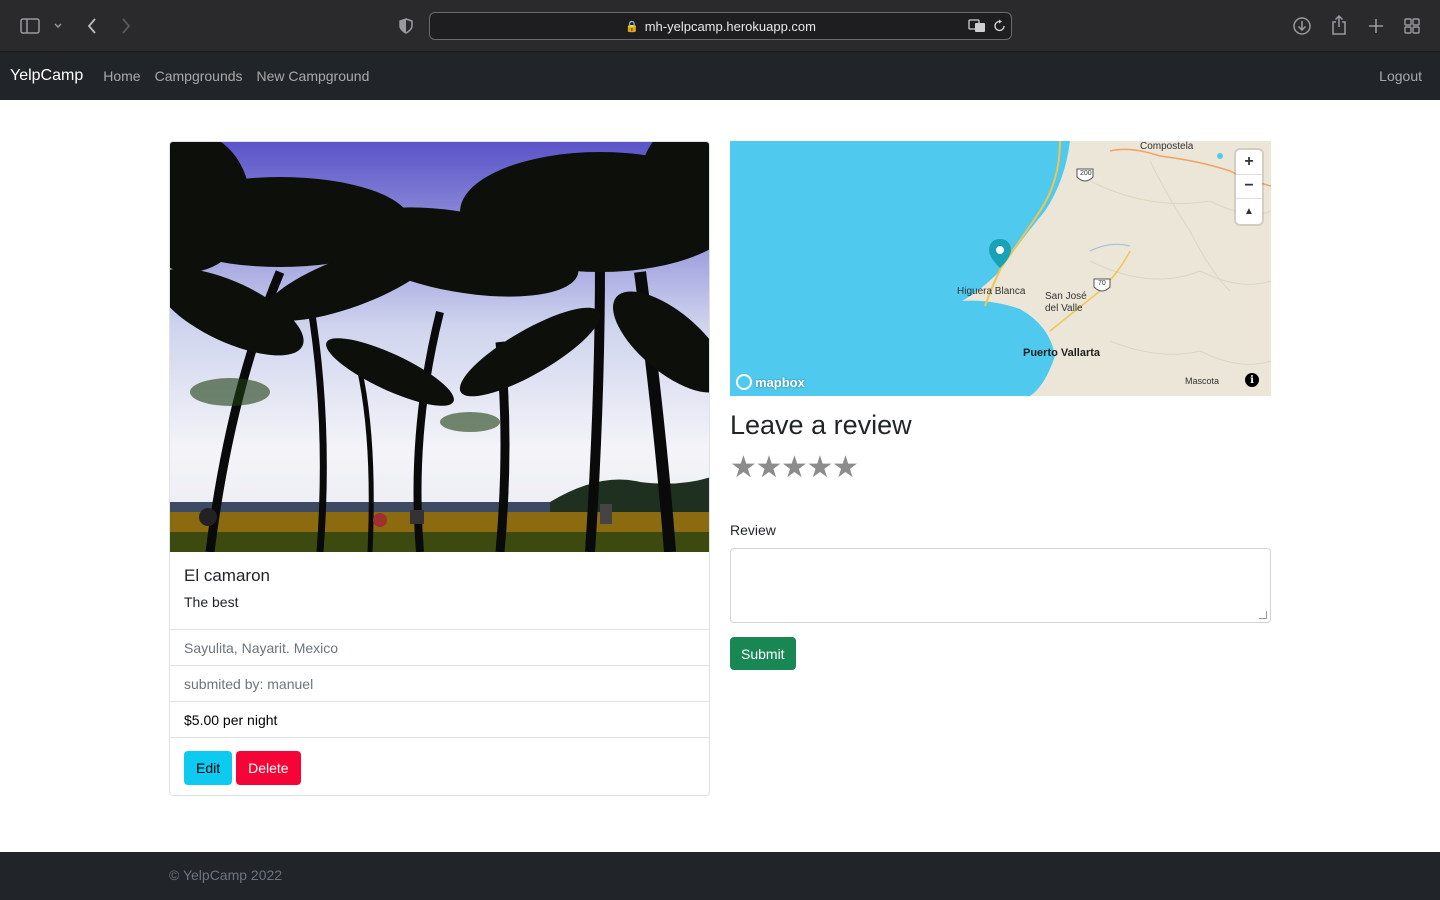  I want to click on delete-button: Delete, so click(268, 768).